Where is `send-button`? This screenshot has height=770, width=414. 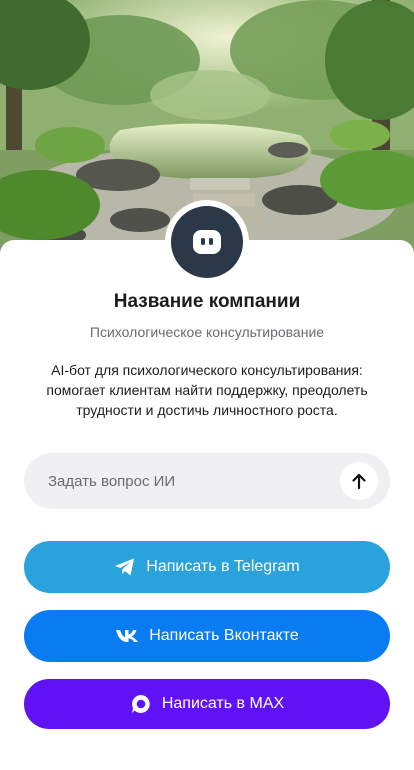 send-button is located at coordinates (359, 481).